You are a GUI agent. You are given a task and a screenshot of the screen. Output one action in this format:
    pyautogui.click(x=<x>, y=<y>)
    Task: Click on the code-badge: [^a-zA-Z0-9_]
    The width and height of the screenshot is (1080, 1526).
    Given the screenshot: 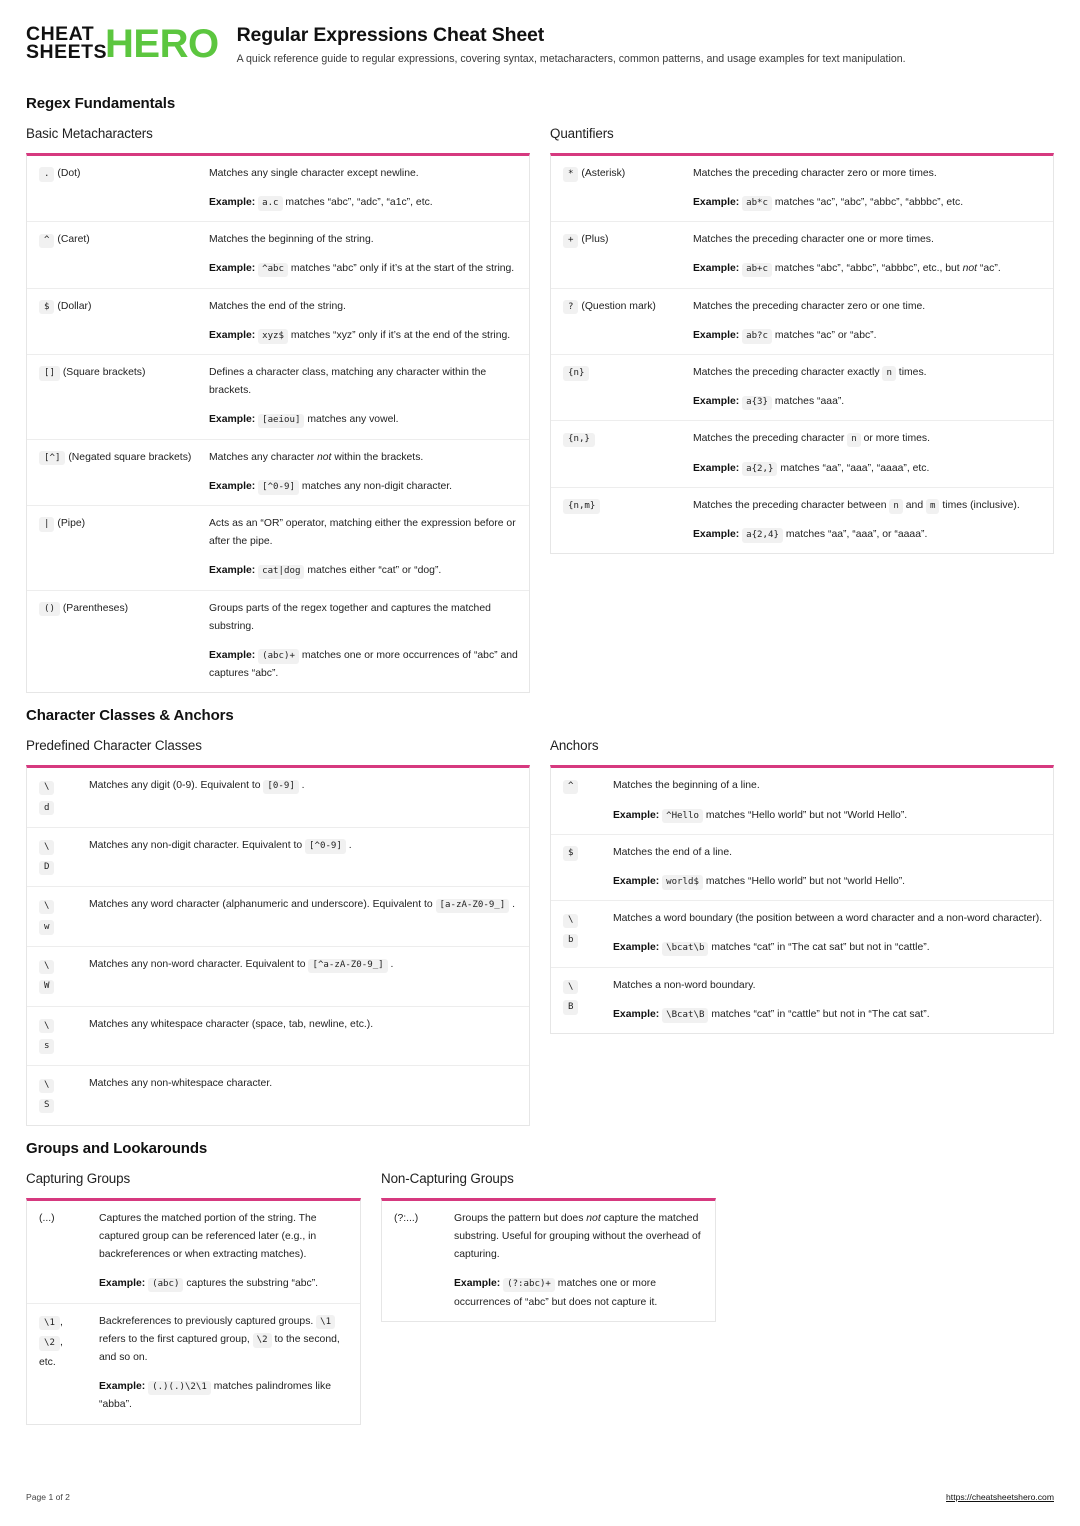 What is the action you would take?
    pyautogui.click(x=348, y=965)
    